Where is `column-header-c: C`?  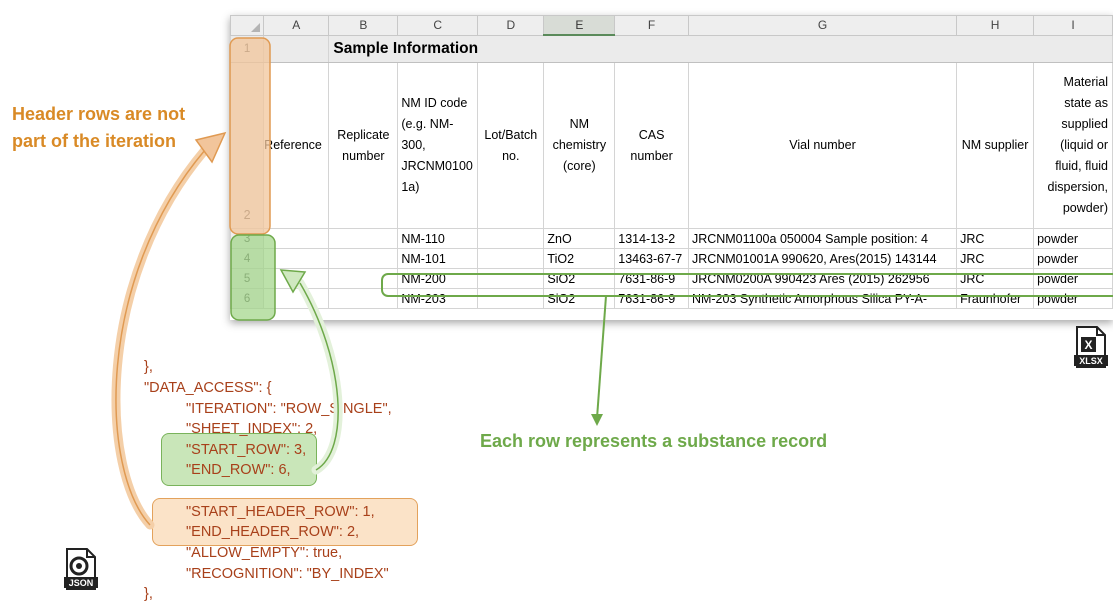
column-header-c: C is located at coordinates (438, 25).